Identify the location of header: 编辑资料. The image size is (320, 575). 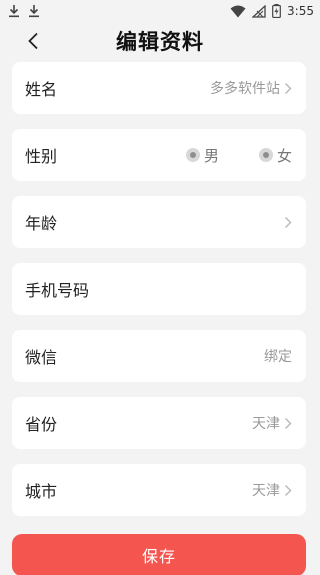
(160, 42).